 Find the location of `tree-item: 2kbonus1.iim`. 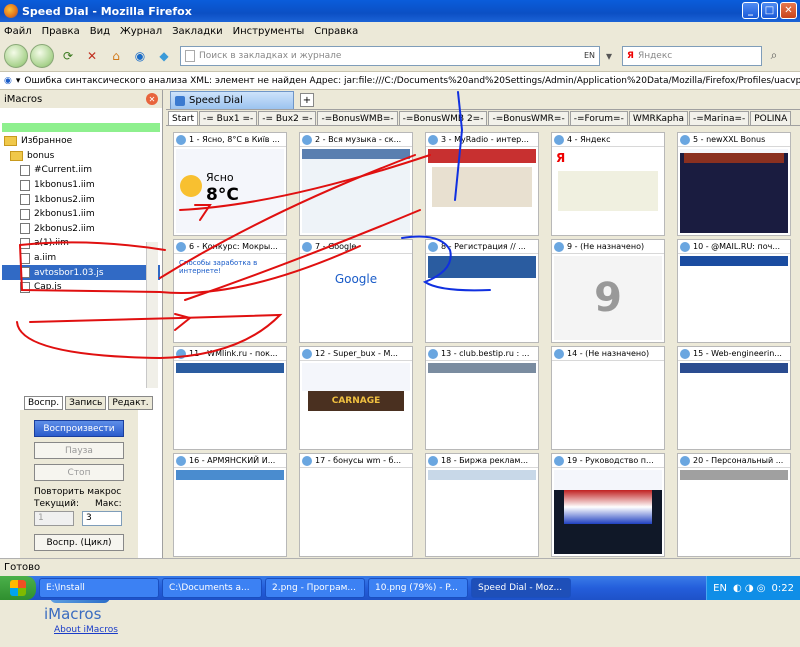

tree-item: 2kbonus1.iim is located at coordinates (81, 214).